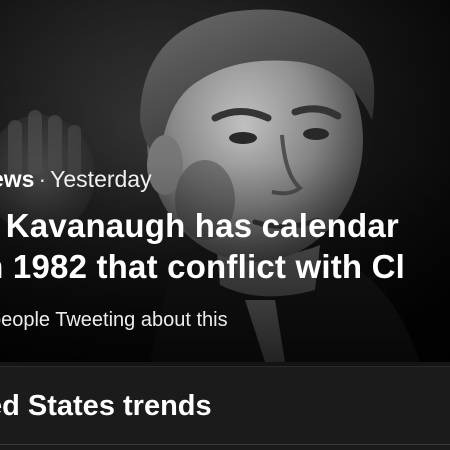 Image resolution: width=450 pixels, height=450 pixels. I want to click on trends-heading: ed States trends, so click(106, 406).